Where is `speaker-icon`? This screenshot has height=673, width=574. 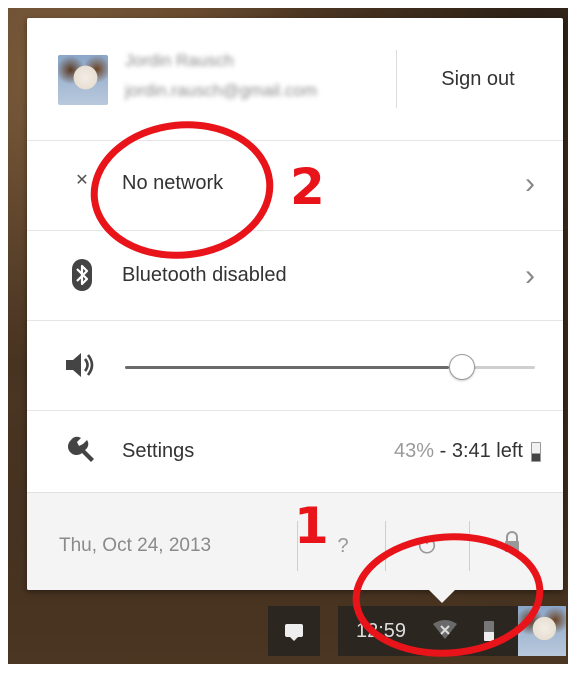 speaker-icon is located at coordinates (78, 368).